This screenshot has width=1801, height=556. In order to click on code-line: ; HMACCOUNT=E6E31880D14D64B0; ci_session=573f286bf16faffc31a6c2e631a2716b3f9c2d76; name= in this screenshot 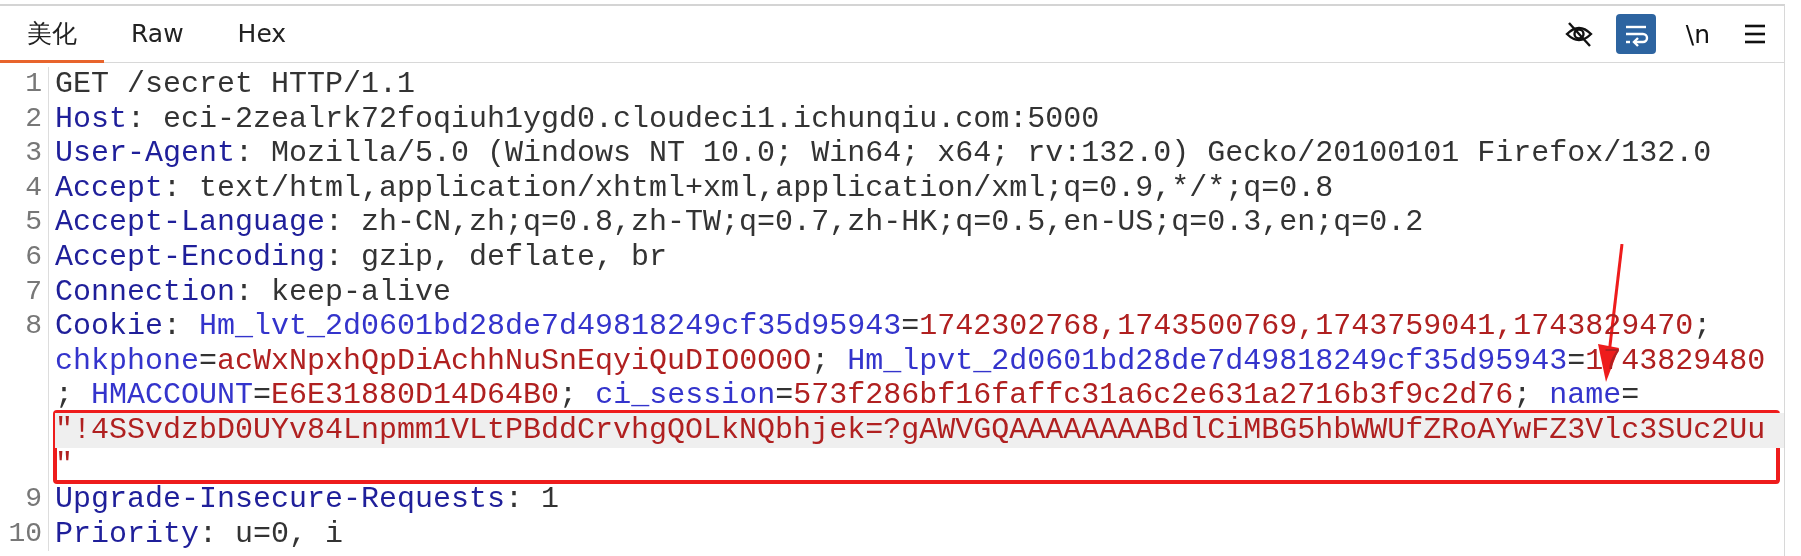, I will do `click(848, 395)`.